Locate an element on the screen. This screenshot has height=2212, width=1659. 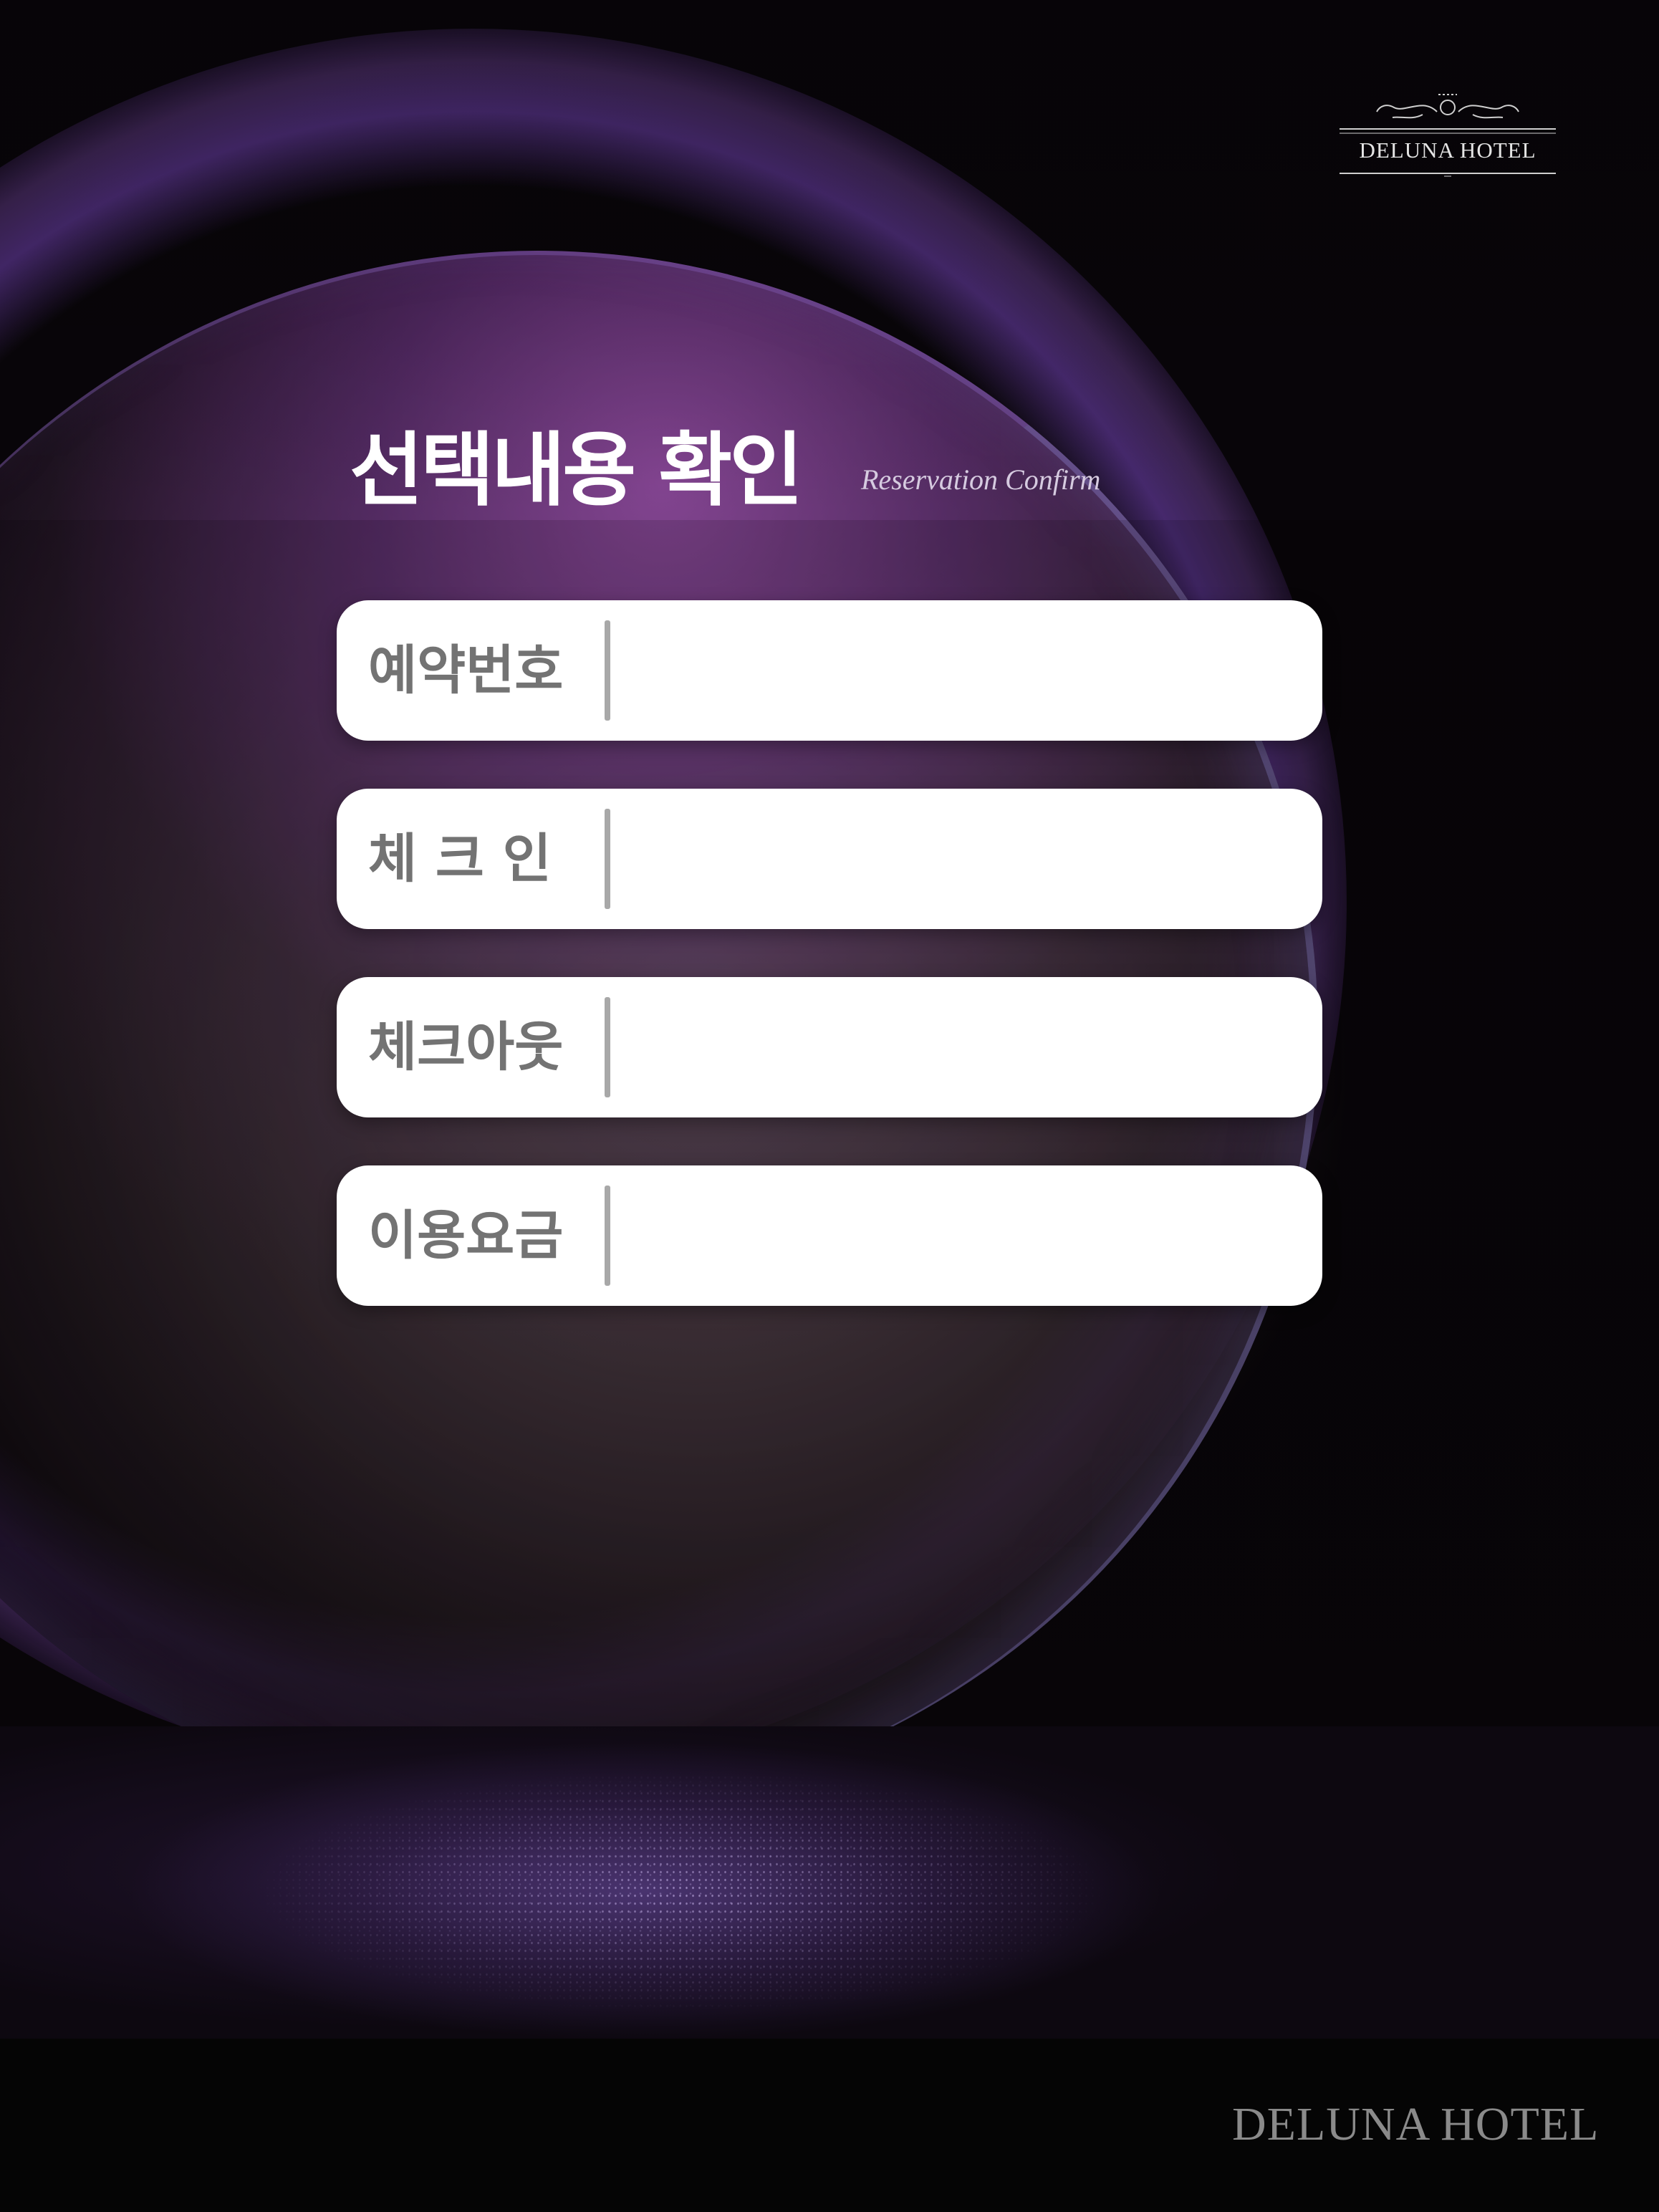
check-out-field: 체크아웃 is located at coordinates (829, 1047).